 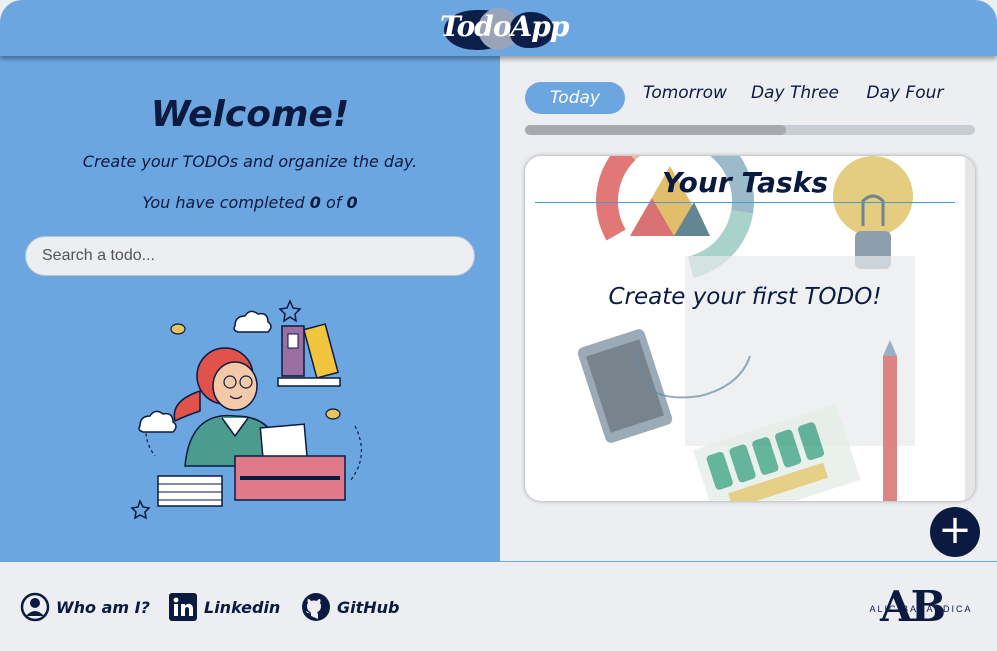 I want to click on linkedin-label: Linkedin, so click(x=242, y=607).